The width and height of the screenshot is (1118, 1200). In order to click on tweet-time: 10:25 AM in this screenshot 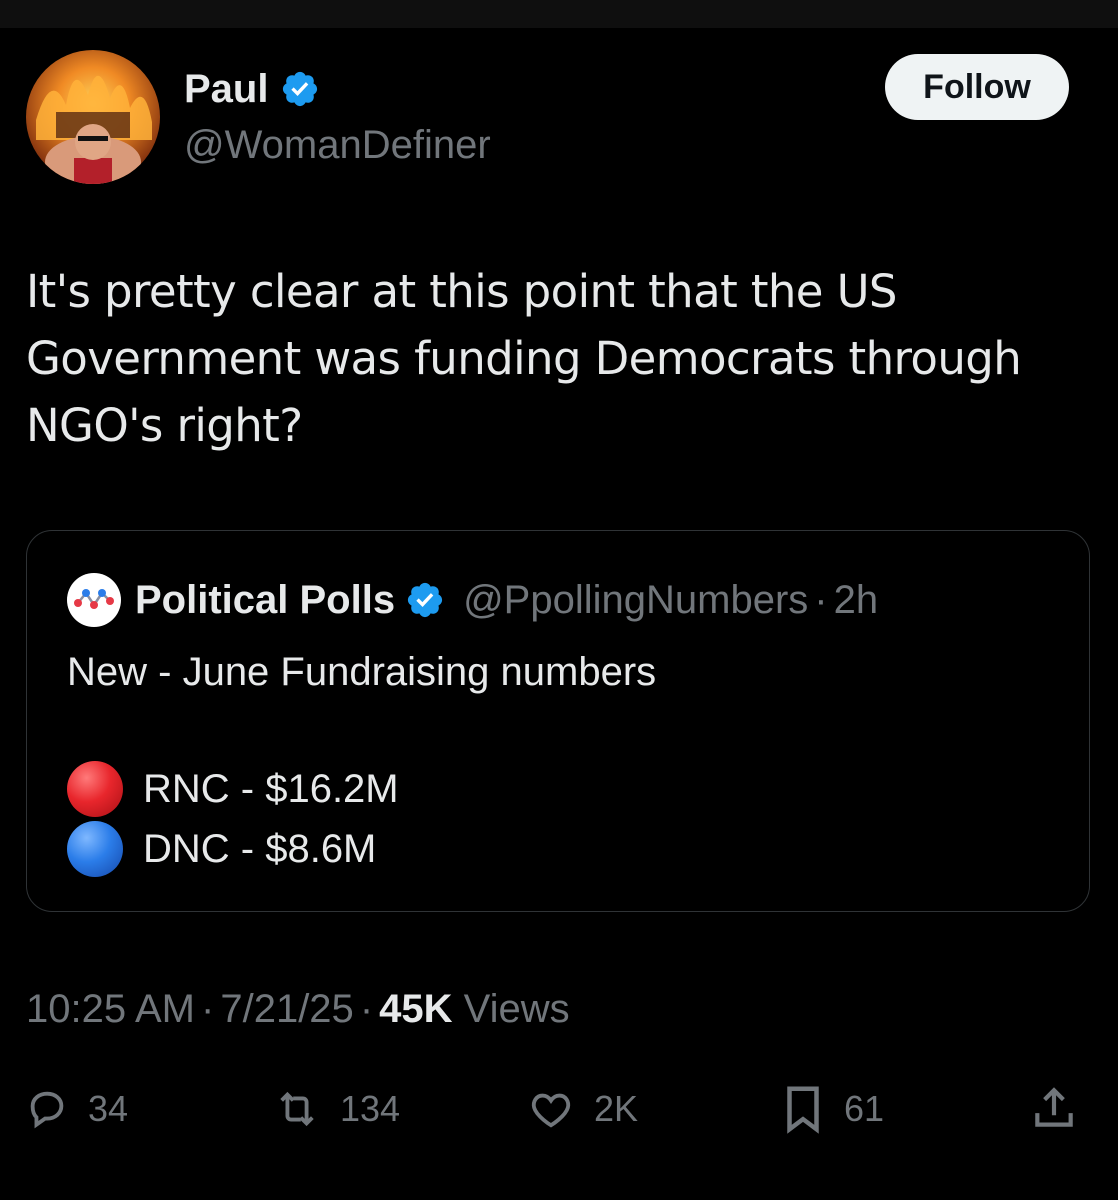, I will do `click(110, 1009)`.